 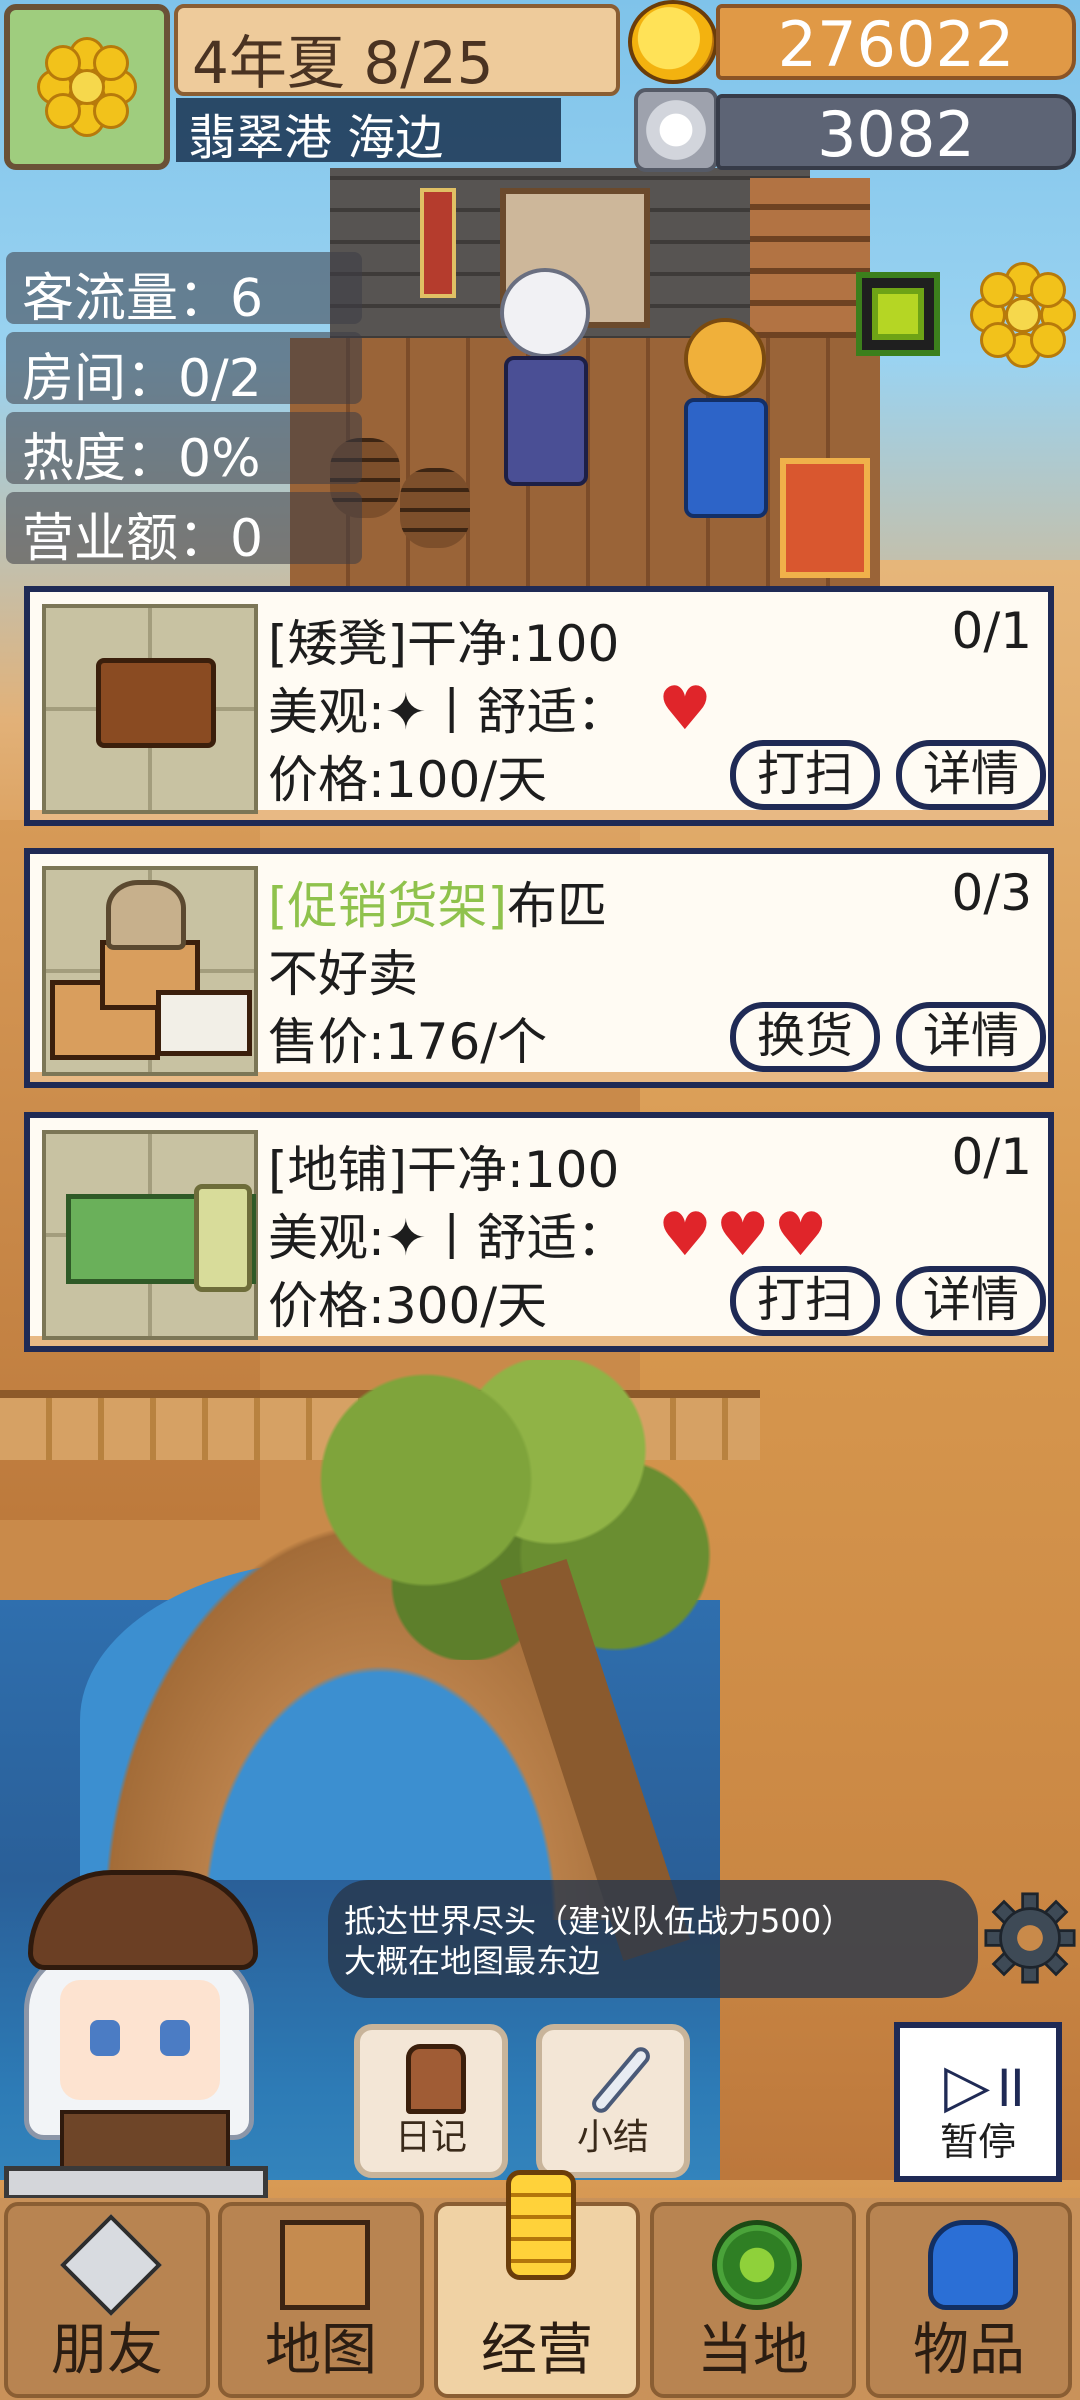 I want to click on pillow-icon, so click(x=223, y=1238).